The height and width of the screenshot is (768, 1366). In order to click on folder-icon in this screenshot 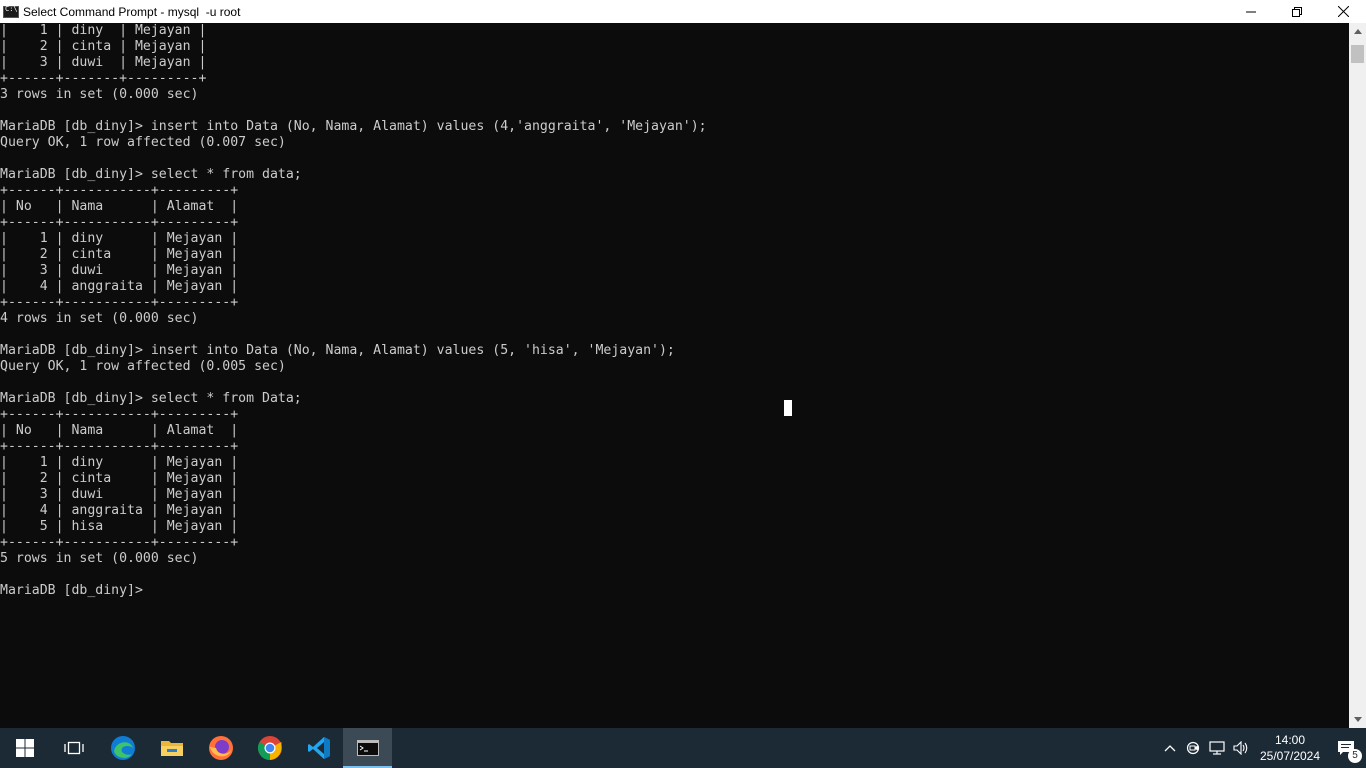, I will do `click(171, 748)`.